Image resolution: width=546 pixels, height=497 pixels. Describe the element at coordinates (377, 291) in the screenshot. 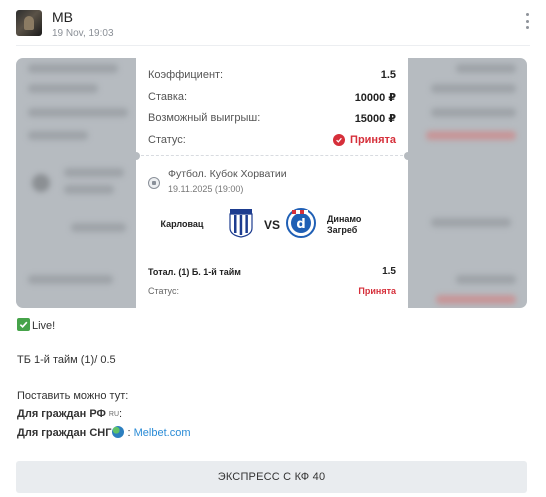

I see `bet-status-value: Принята` at that location.